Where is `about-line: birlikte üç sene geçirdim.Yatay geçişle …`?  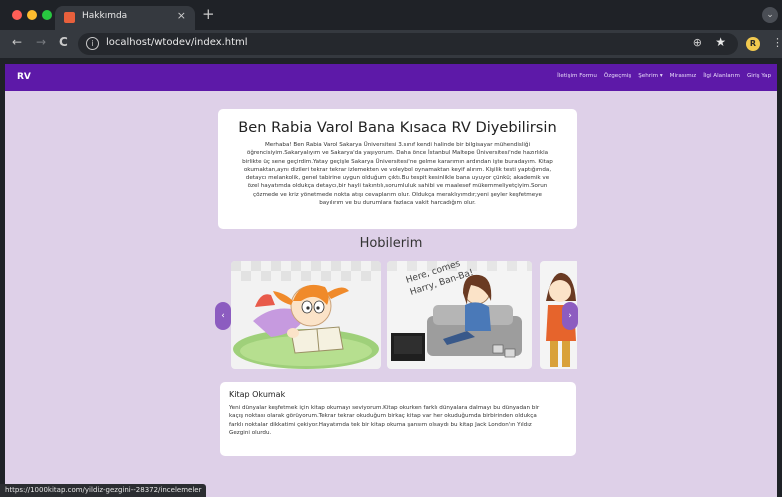
about-line: birlikte üç sene geçirdim.Yatay geçişle … is located at coordinates (397, 161).